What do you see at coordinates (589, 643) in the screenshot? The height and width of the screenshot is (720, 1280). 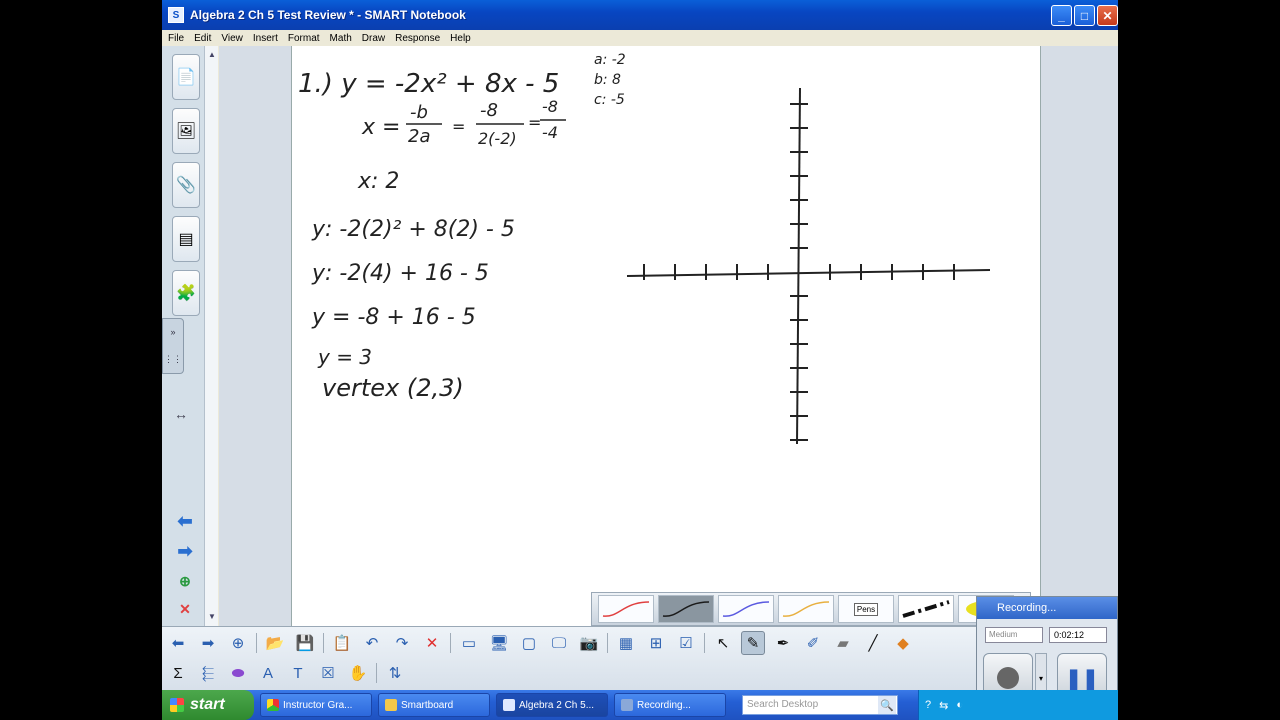 I see `document-camera-icon: 📷` at bounding box center [589, 643].